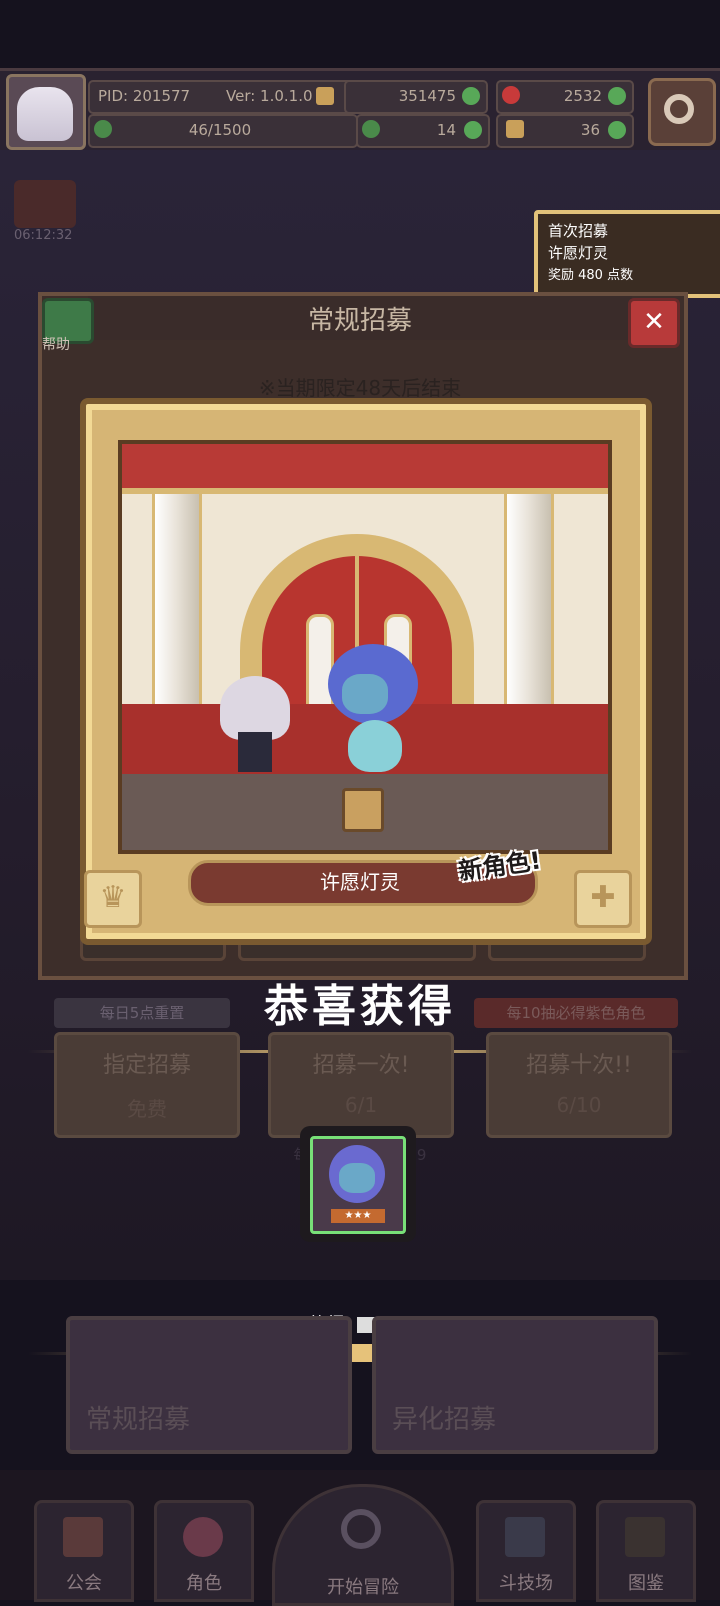  What do you see at coordinates (444, 1420) in the screenshot?
I see `mutation-recruit-label: 异化招募` at bounding box center [444, 1420].